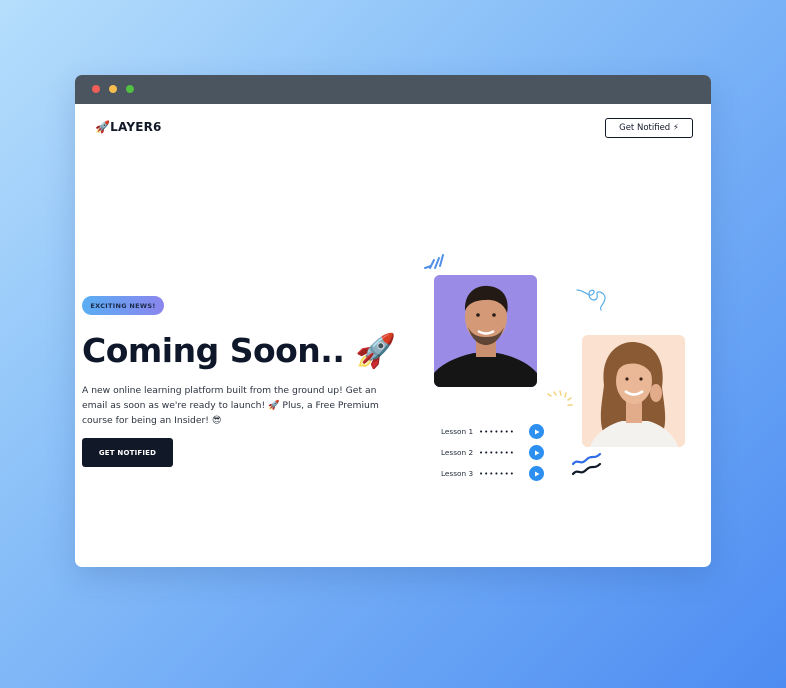 The image size is (786, 688). What do you see at coordinates (434, 261) in the screenshot?
I see `sparkle-lines-icon` at bounding box center [434, 261].